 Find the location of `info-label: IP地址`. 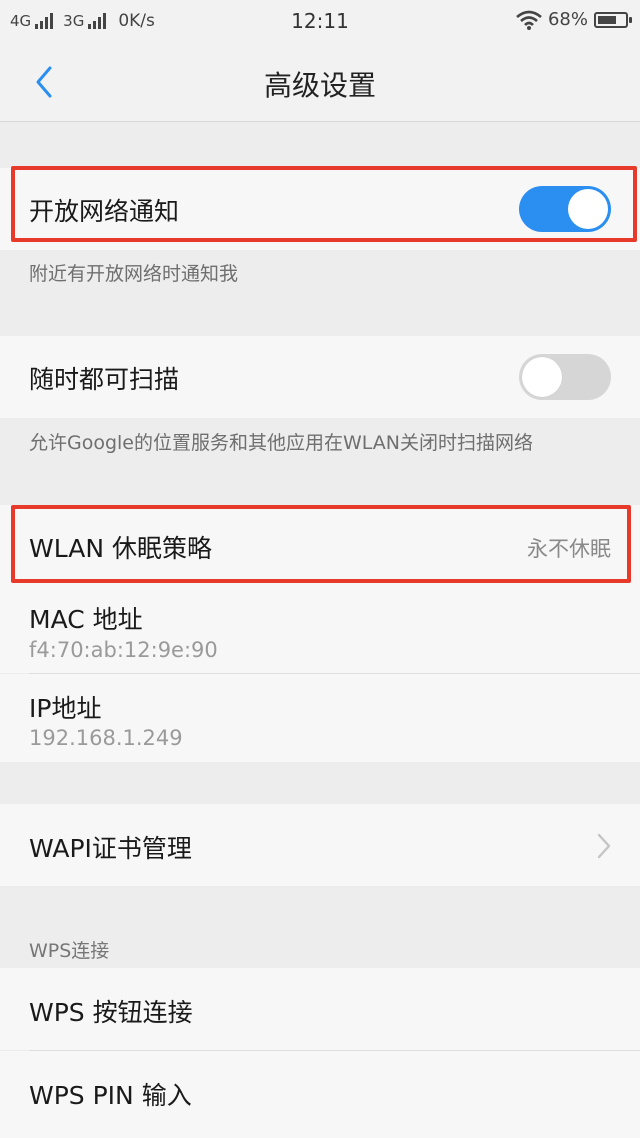

info-label: IP地址 is located at coordinates (65, 708).